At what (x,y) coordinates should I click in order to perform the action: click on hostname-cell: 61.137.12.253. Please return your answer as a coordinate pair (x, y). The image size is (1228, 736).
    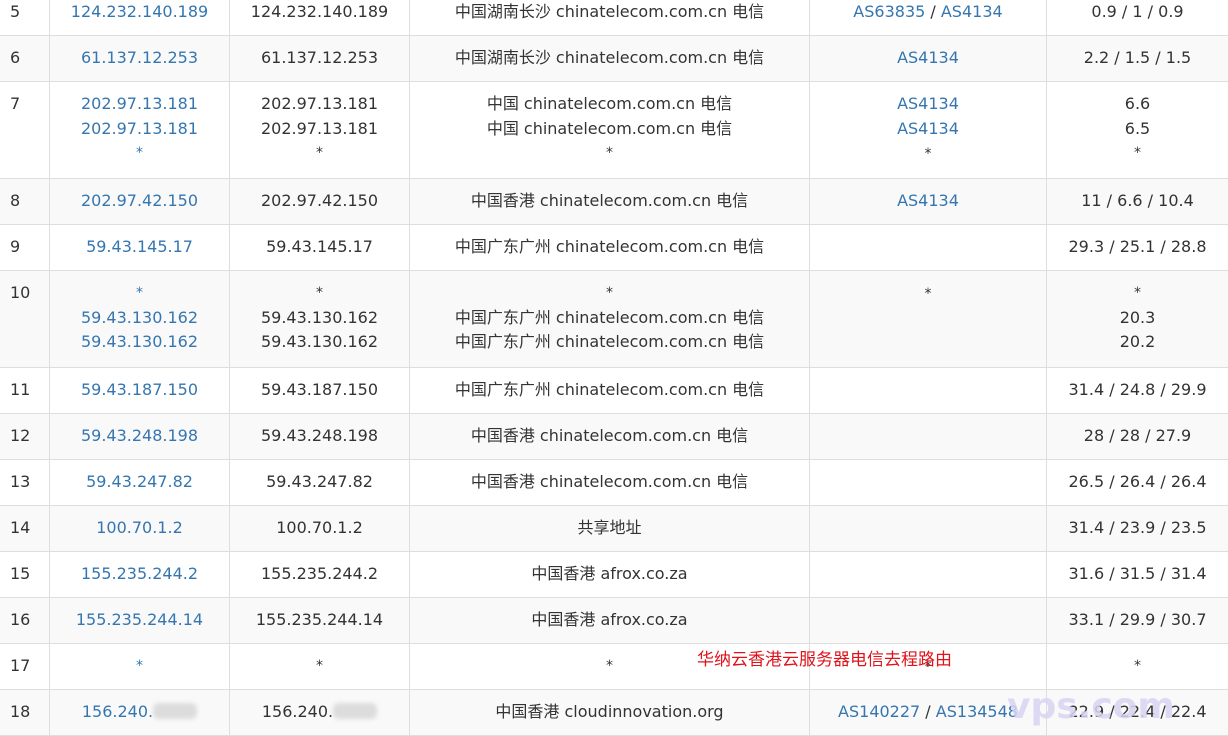
    Looking at the image, I should click on (320, 58).